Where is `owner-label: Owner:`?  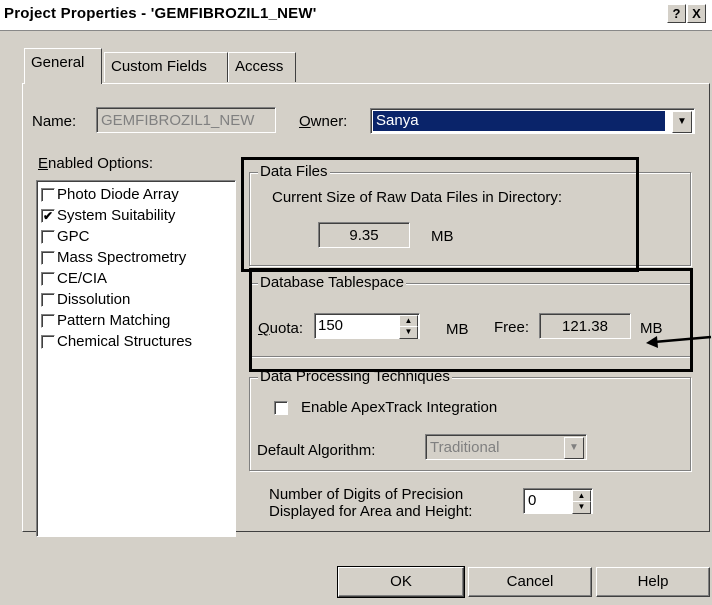 owner-label: Owner: is located at coordinates (323, 121).